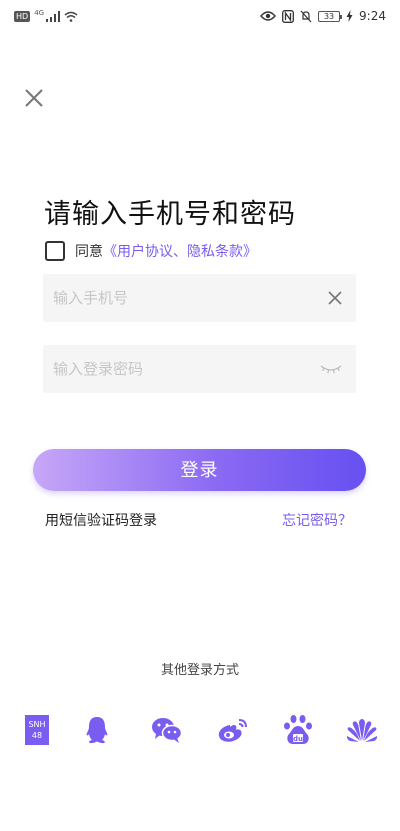  What do you see at coordinates (101, 520) in the screenshot?
I see `sms-login-link: 用短信验证码登录` at bounding box center [101, 520].